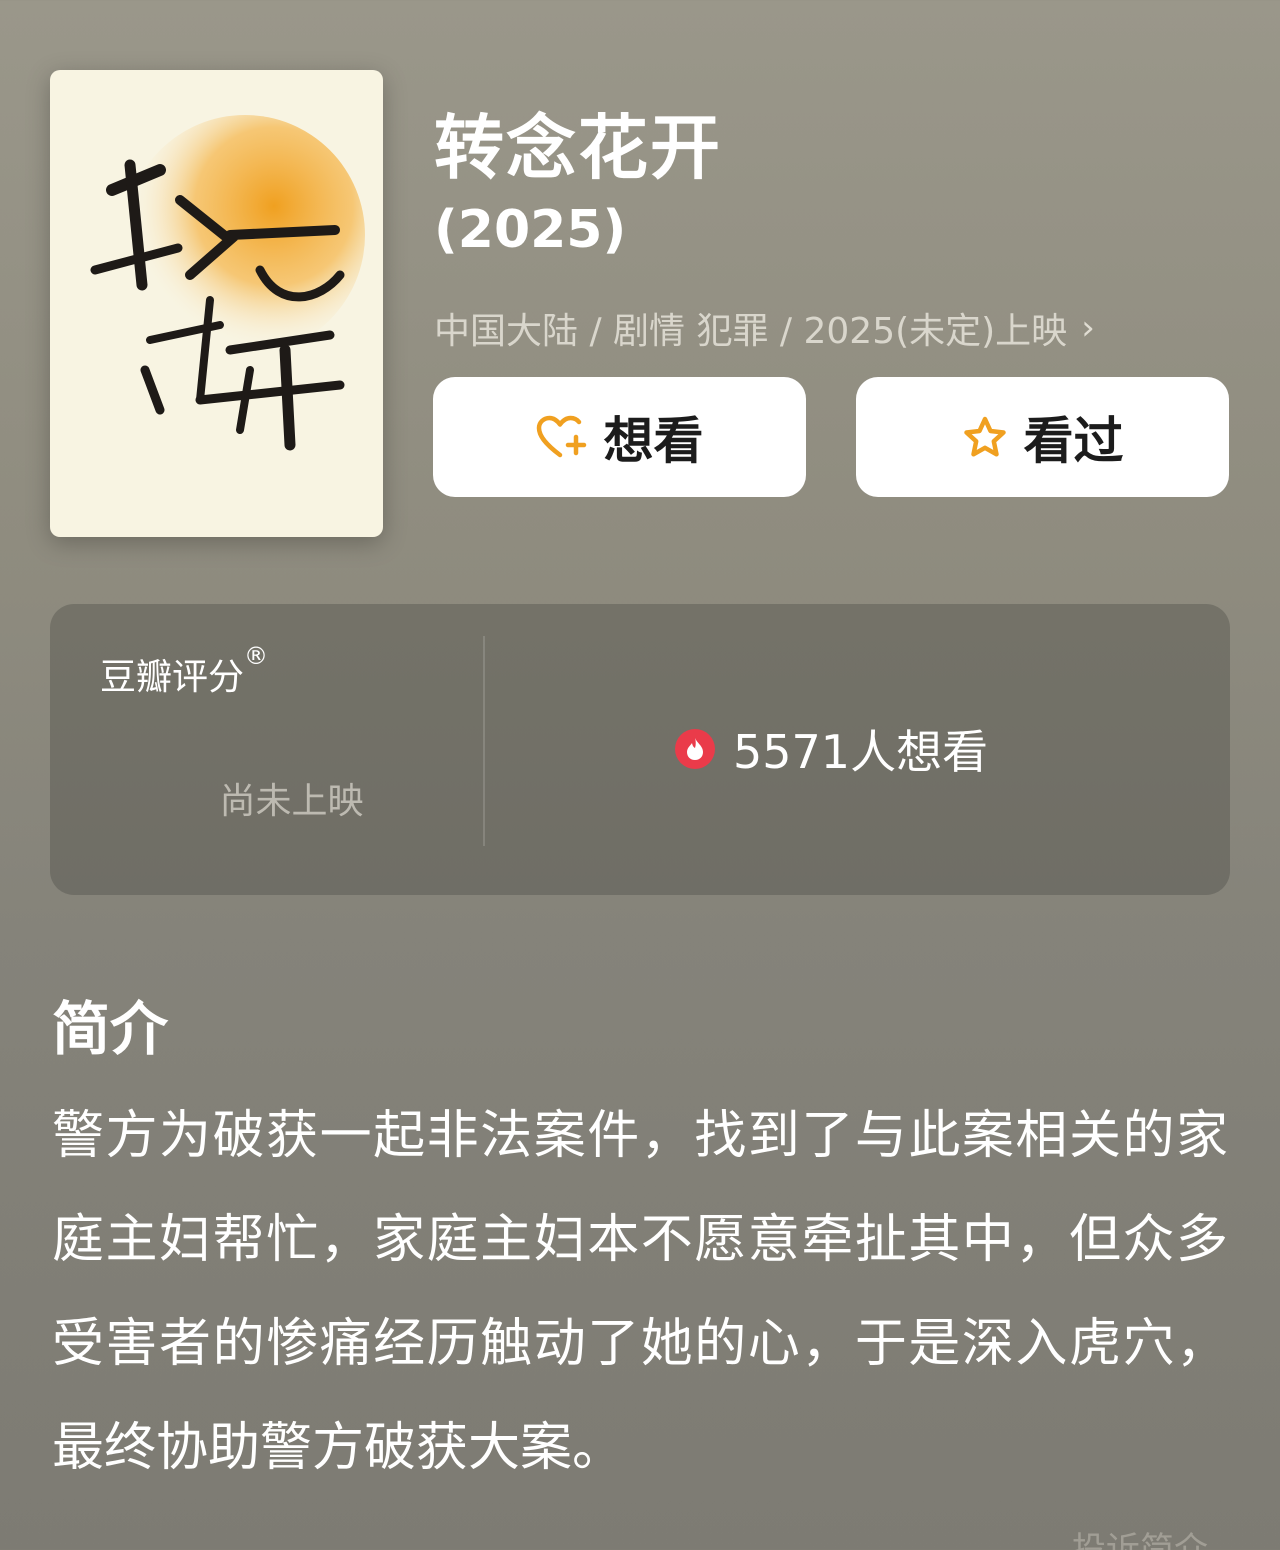 The height and width of the screenshot is (1550, 1280). What do you see at coordinates (227, 283) in the screenshot?
I see `poster-artwork` at bounding box center [227, 283].